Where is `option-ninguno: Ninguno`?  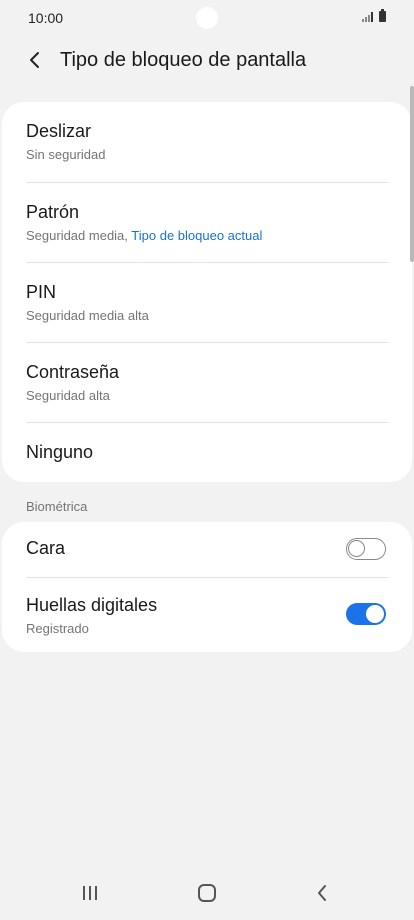 option-ninguno: Ninguno is located at coordinates (207, 452).